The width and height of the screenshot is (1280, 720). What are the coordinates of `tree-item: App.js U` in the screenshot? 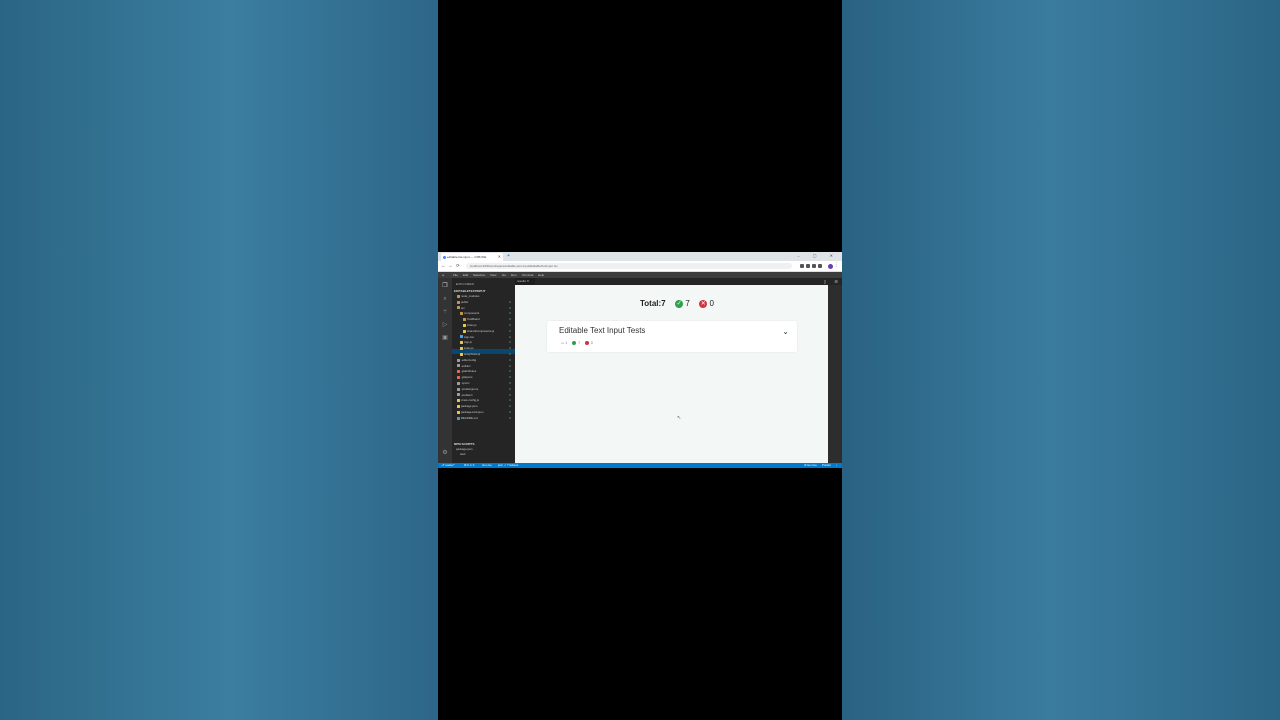 It's located at (485, 342).